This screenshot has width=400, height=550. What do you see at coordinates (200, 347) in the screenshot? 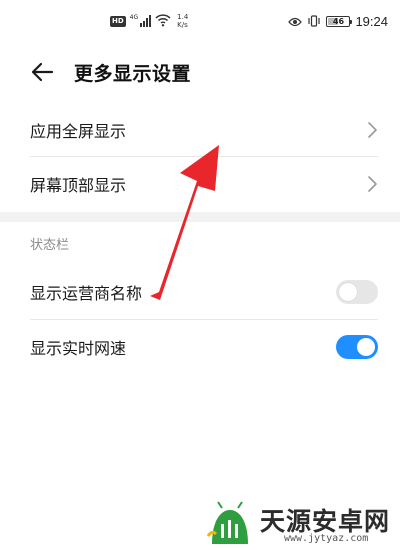
I see `show-netspeed-row: 显示实时网速` at bounding box center [200, 347].